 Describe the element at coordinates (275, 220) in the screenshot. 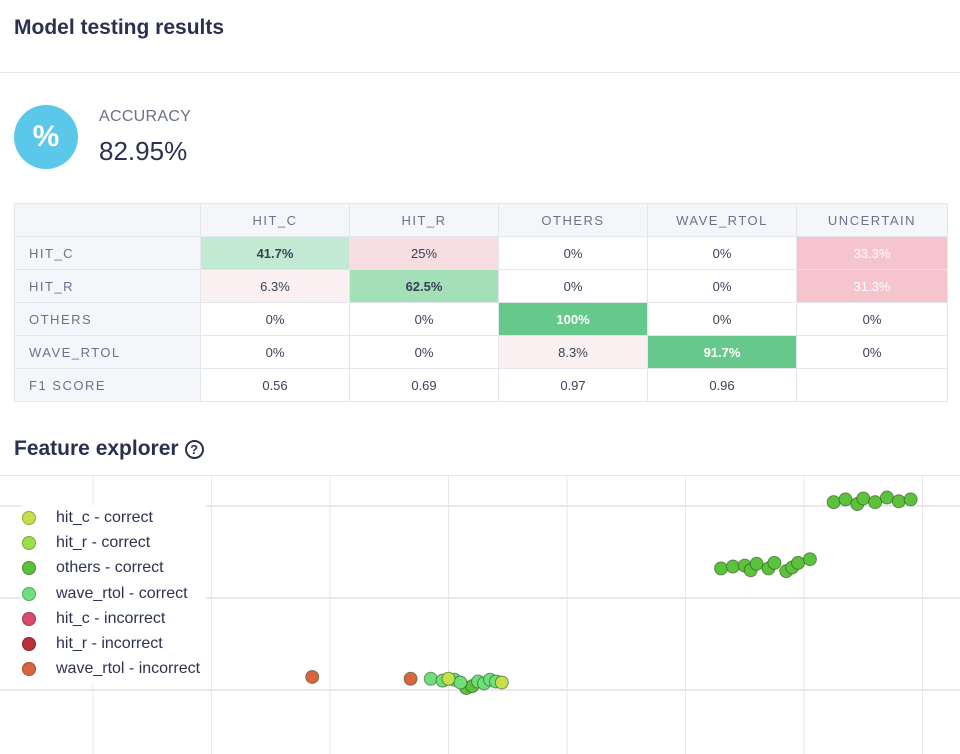

I see `column-header: HIT_C` at that location.